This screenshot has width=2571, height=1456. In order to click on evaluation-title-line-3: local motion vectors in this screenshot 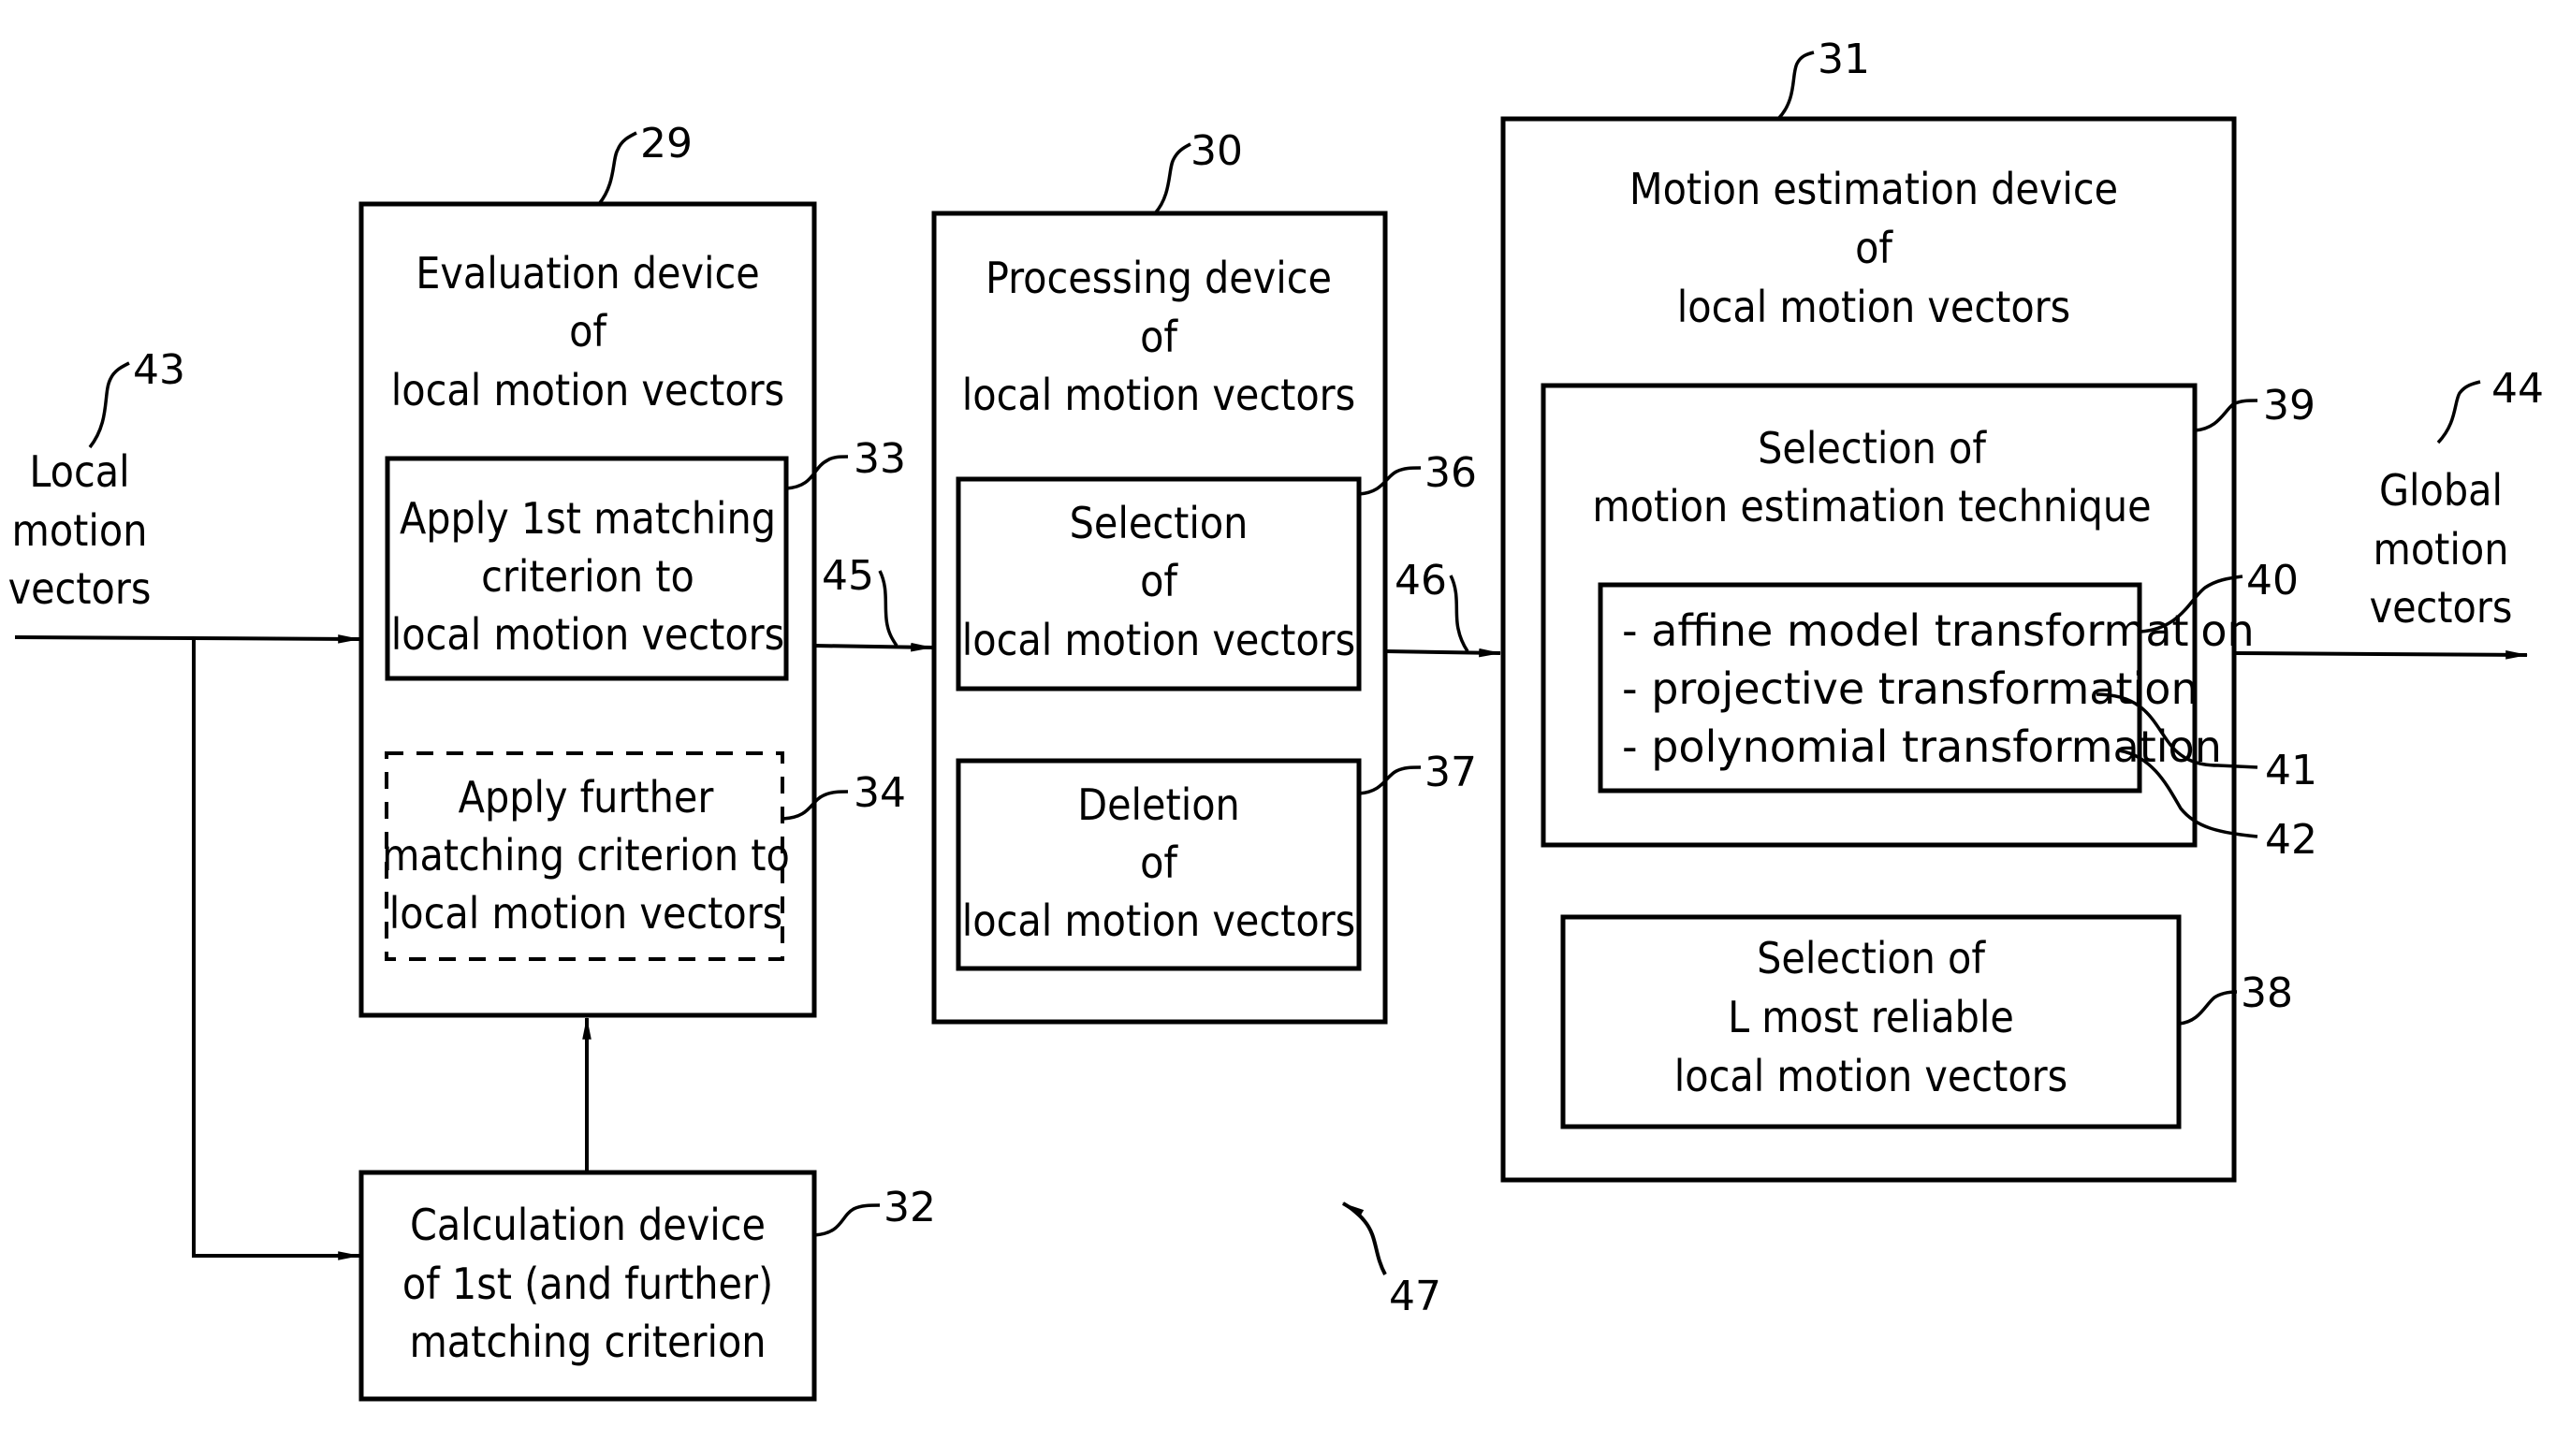, I will do `click(587, 390)`.